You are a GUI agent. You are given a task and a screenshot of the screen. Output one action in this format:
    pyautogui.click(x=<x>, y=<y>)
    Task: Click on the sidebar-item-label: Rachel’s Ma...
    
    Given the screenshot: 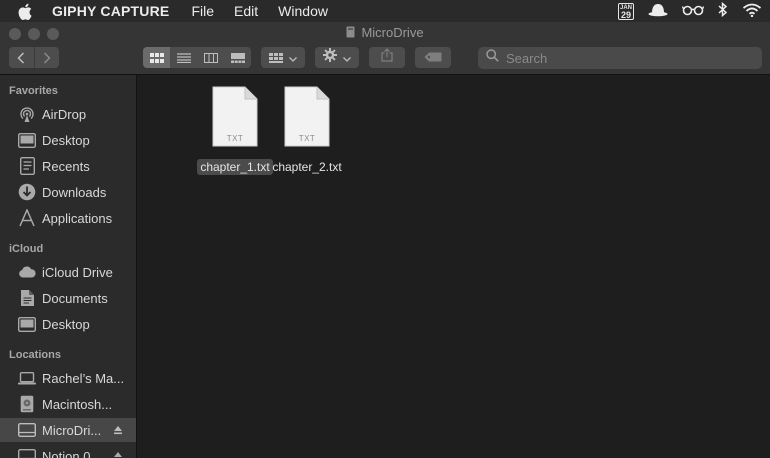 What is the action you would take?
    pyautogui.click(x=83, y=378)
    